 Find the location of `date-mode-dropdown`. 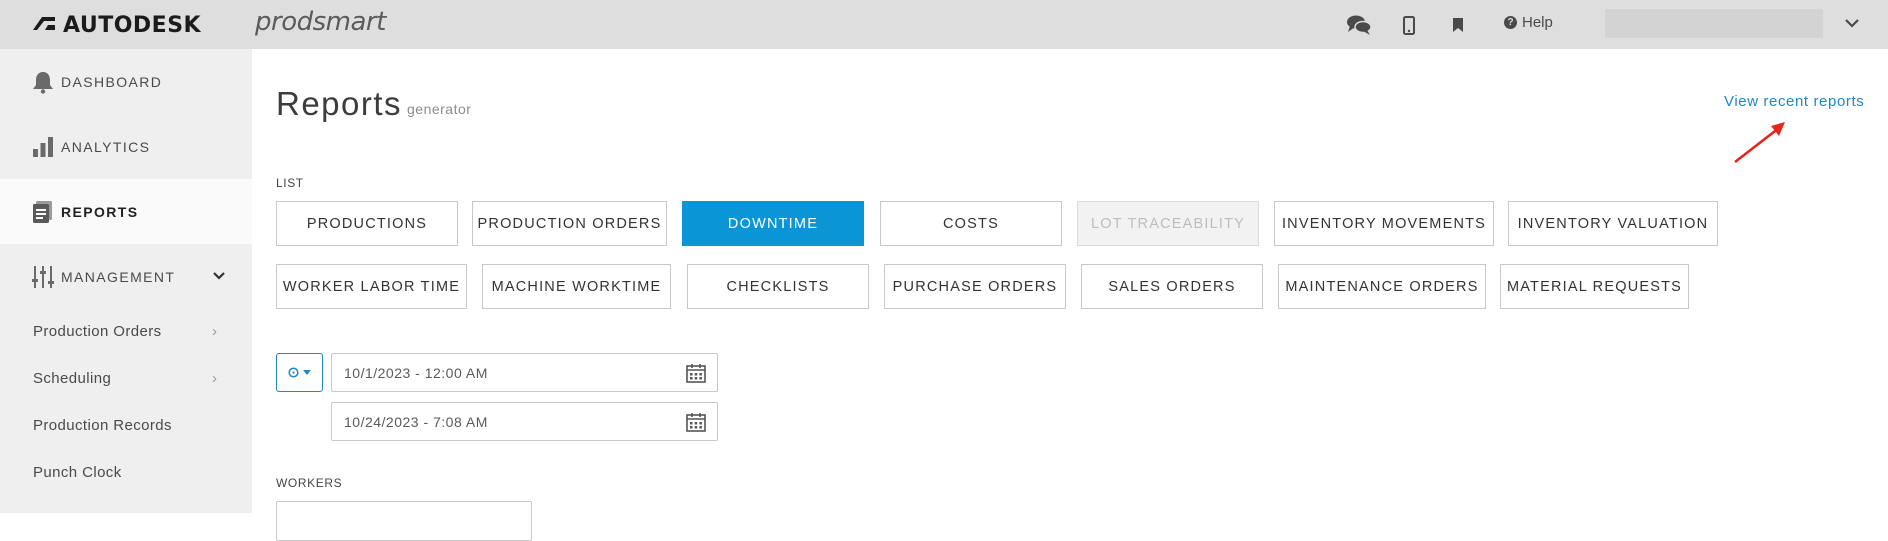

date-mode-dropdown is located at coordinates (299, 372).